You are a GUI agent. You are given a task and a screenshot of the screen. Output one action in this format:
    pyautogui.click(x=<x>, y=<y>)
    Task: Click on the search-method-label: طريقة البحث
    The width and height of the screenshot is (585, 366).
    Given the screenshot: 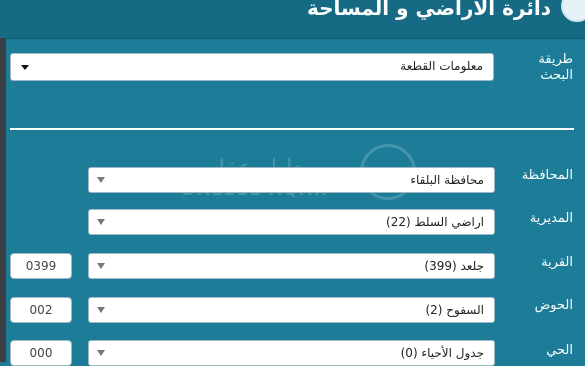 What is the action you would take?
    pyautogui.click(x=555, y=67)
    